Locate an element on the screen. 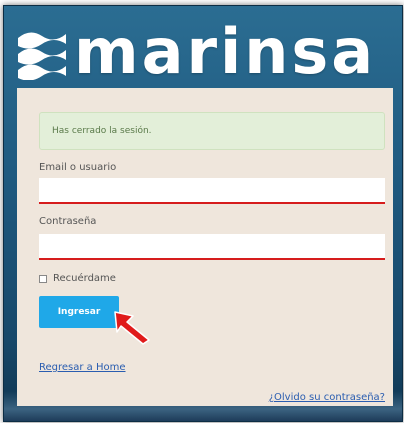  remember-me: Recuérdame is located at coordinates (77, 278).